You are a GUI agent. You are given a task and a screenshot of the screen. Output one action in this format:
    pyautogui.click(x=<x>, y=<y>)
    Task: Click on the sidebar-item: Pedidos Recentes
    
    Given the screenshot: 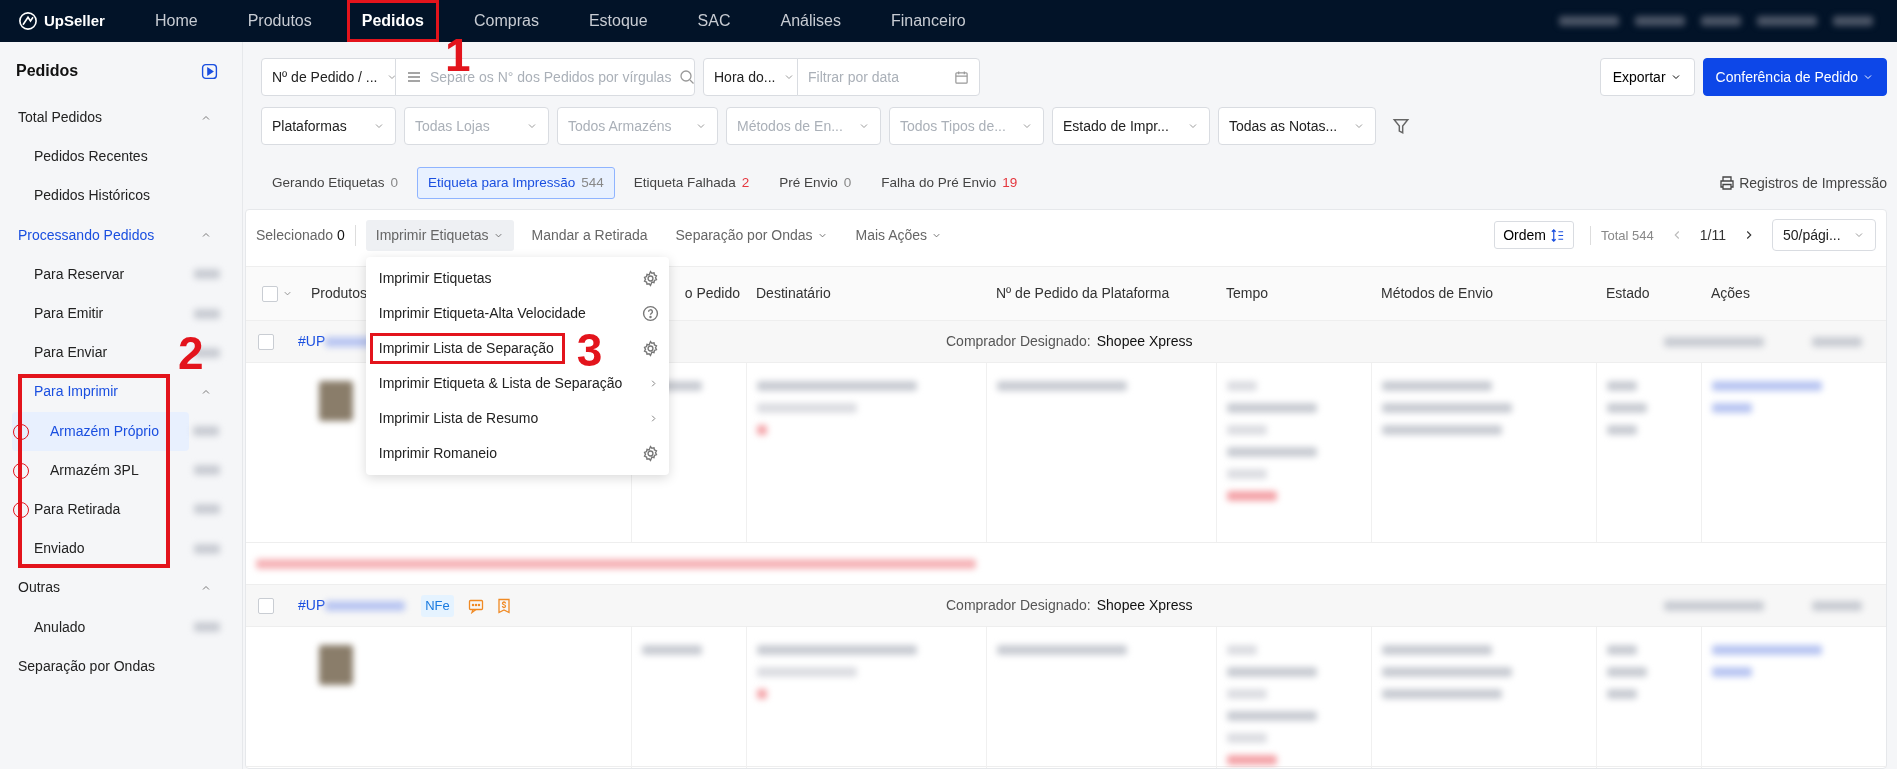 What is the action you would take?
    pyautogui.click(x=91, y=157)
    